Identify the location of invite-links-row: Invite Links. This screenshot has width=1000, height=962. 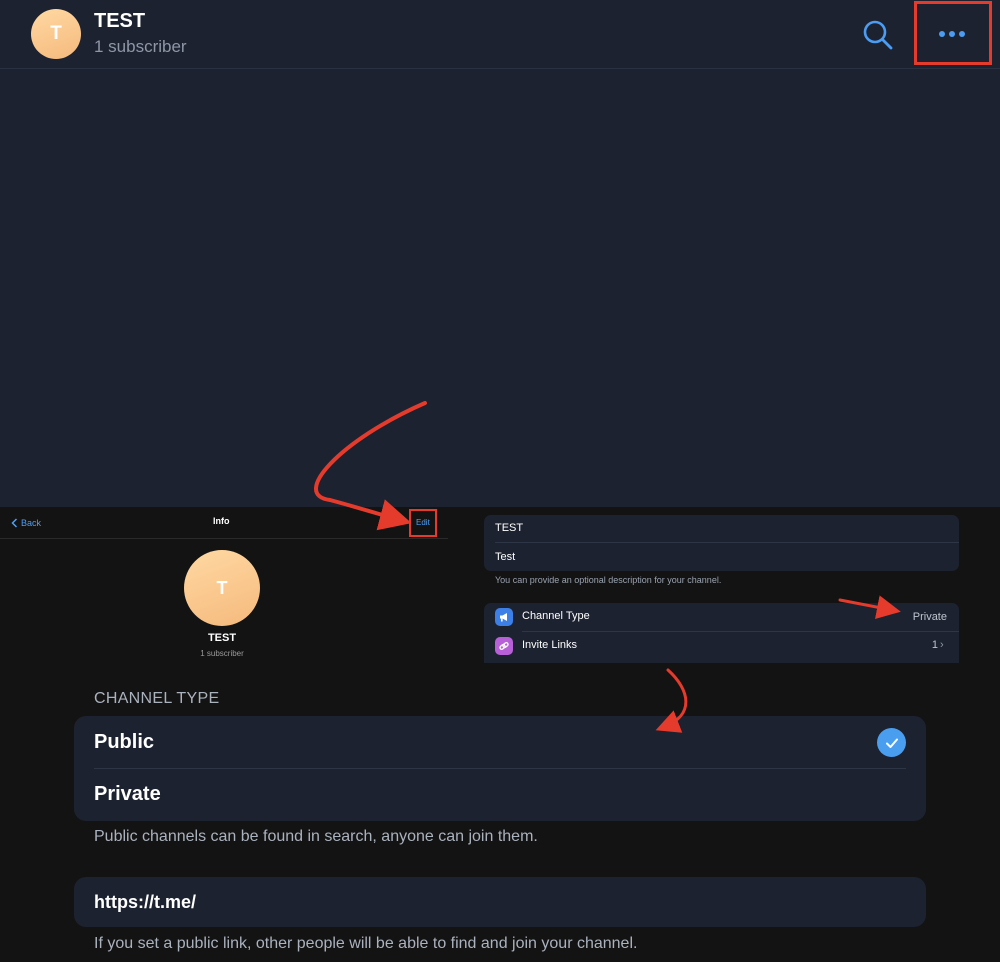
(549, 645).